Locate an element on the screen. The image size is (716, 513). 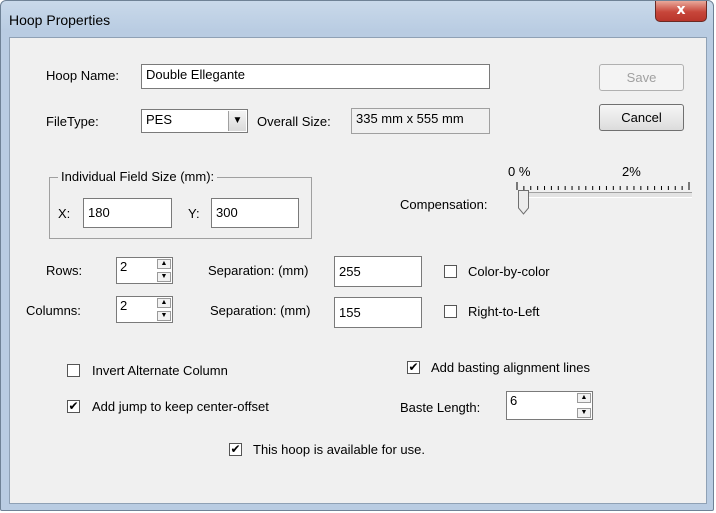
compensation-label: Compensation: is located at coordinates (444, 204).